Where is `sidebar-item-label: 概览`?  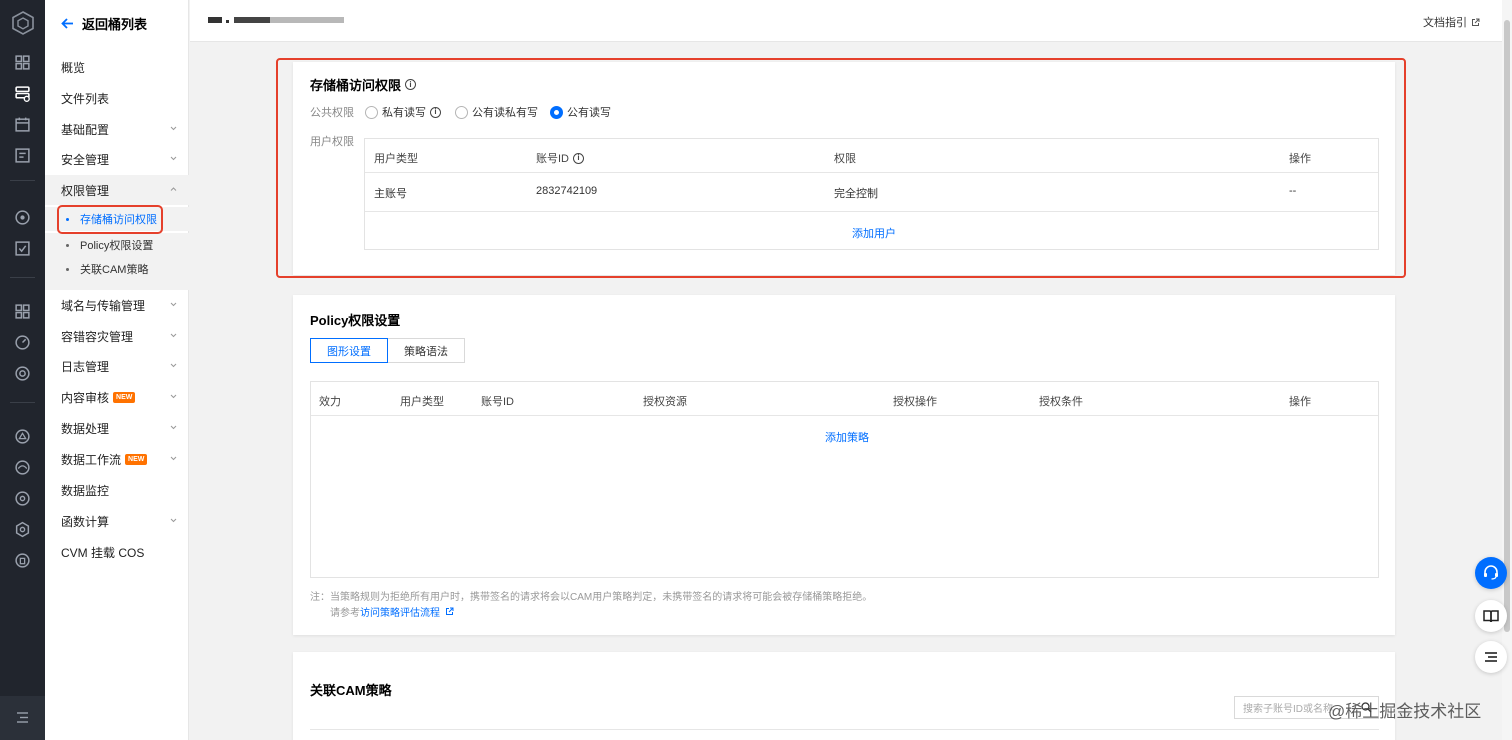 sidebar-item-label: 概览 is located at coordinates (73, 67).